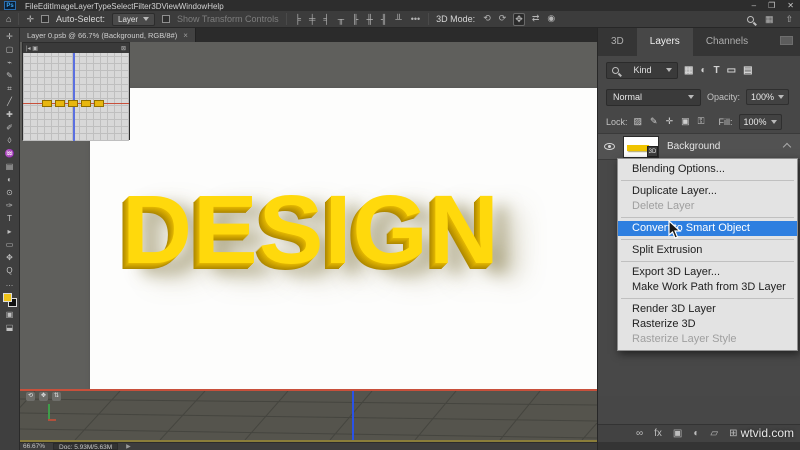 The image size is (800, 450). I want to click on auto-select-dropdown: Layer, so click(134, 19).